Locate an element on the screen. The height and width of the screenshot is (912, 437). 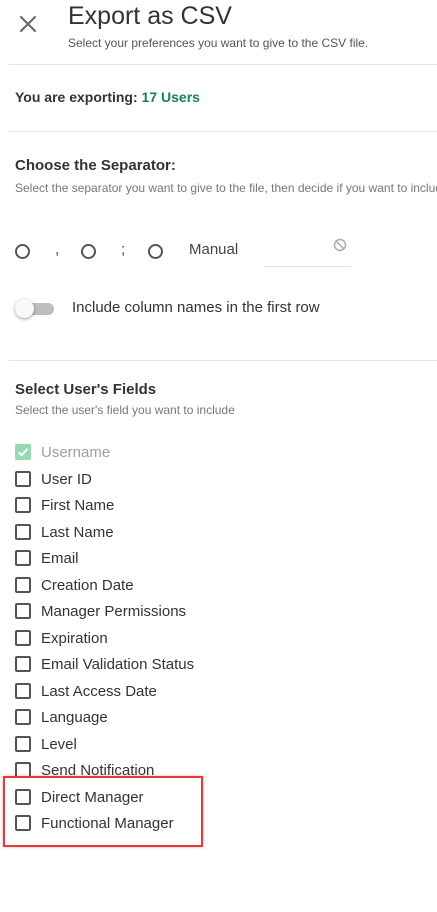
field-checkbox-row: Manager Permissions is located at coordinates (100, 611).